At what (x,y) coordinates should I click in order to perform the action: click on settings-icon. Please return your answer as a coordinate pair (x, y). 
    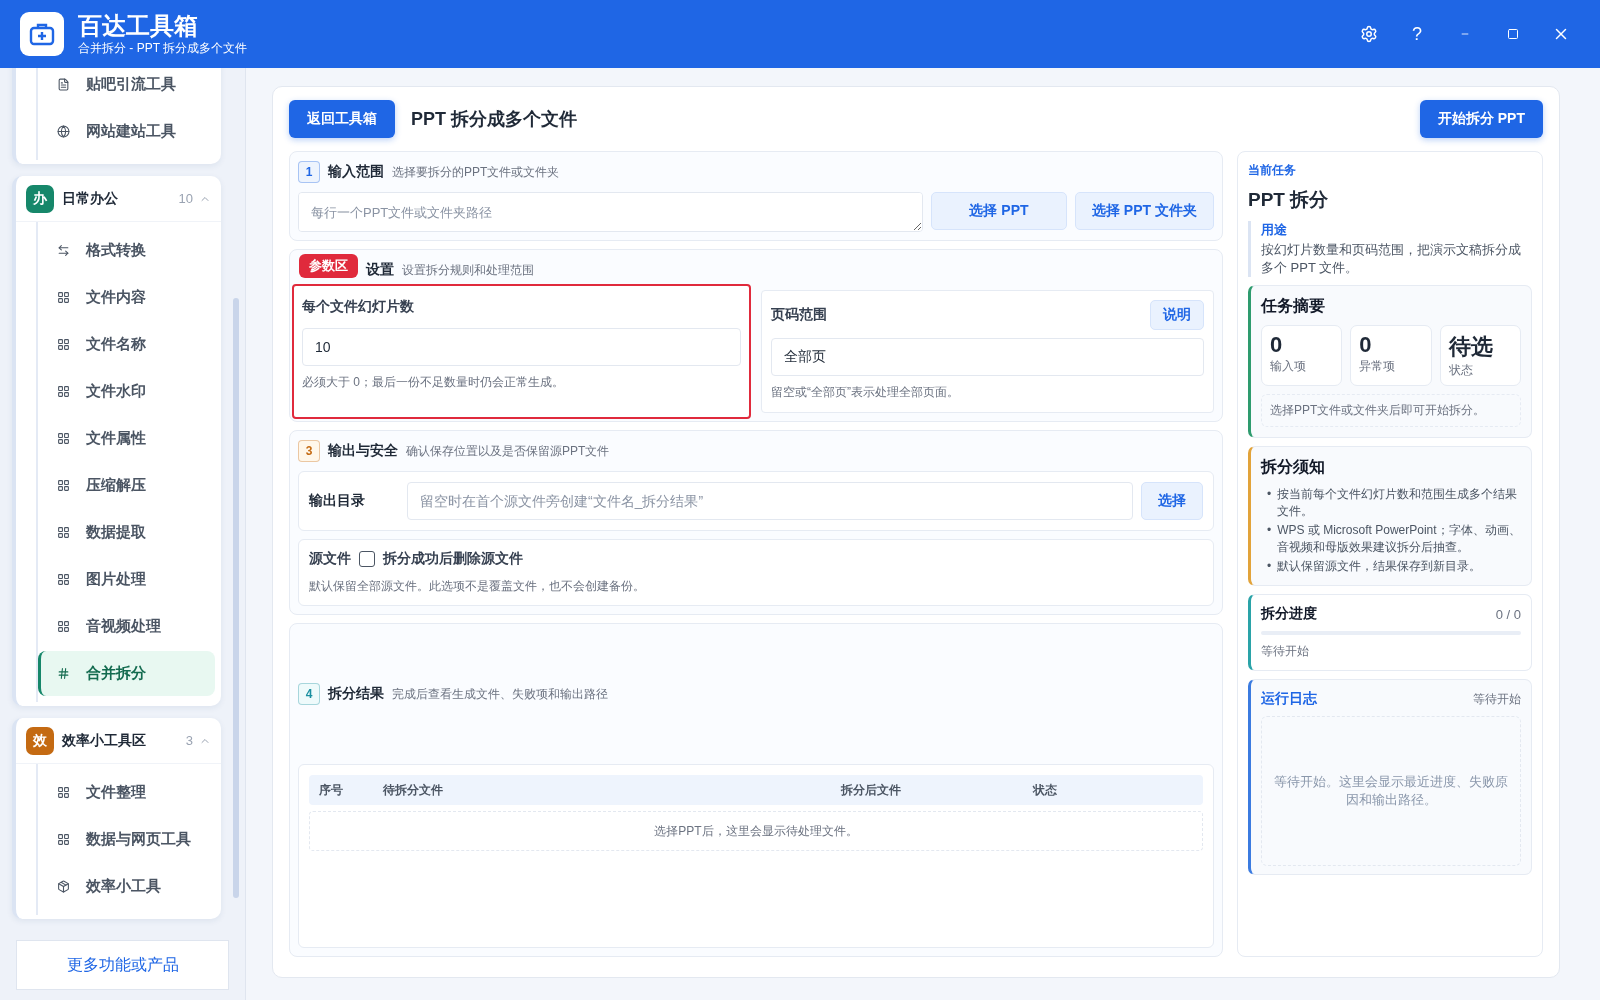
    Looking at the image, I should click on (1369, 34).